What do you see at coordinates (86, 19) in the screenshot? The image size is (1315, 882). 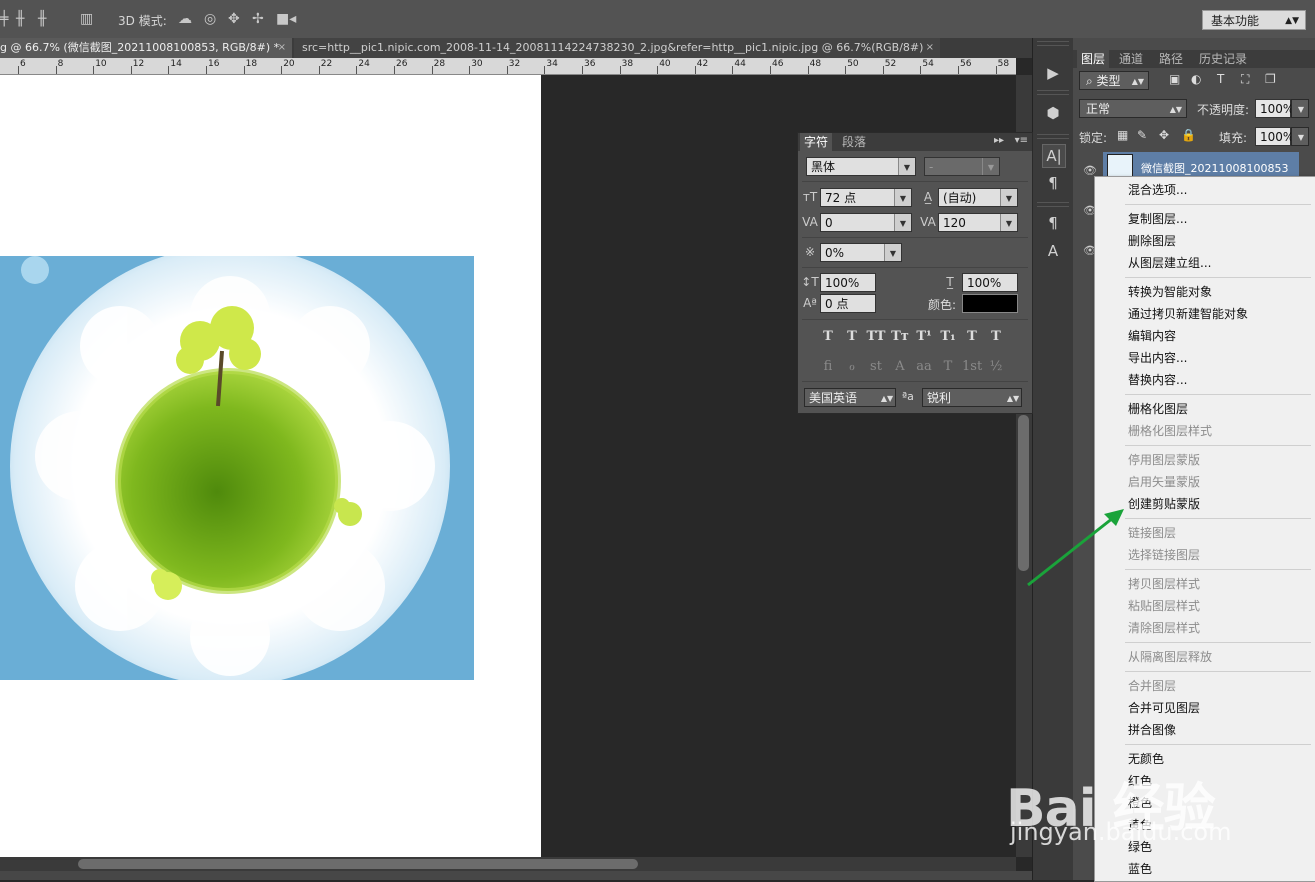 I see `auto-align-icon: ▥` at bounding box center [86, 19].